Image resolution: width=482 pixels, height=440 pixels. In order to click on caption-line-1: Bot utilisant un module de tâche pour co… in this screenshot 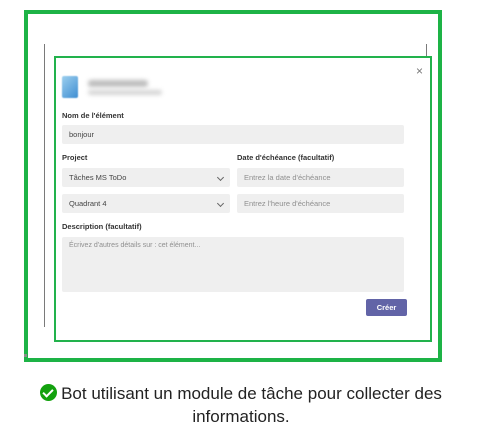, I will do `click(251, 393)`.